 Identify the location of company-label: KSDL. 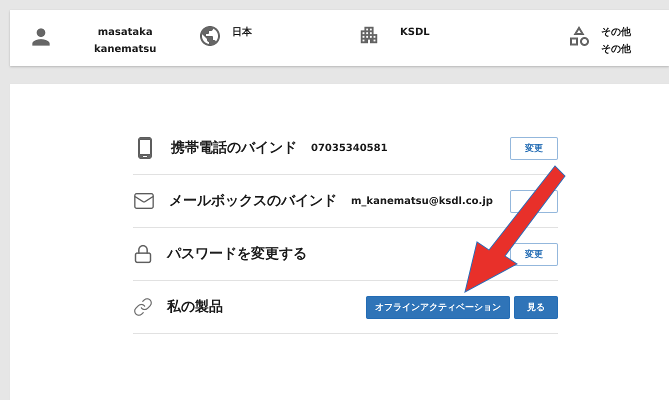
(415, 33).